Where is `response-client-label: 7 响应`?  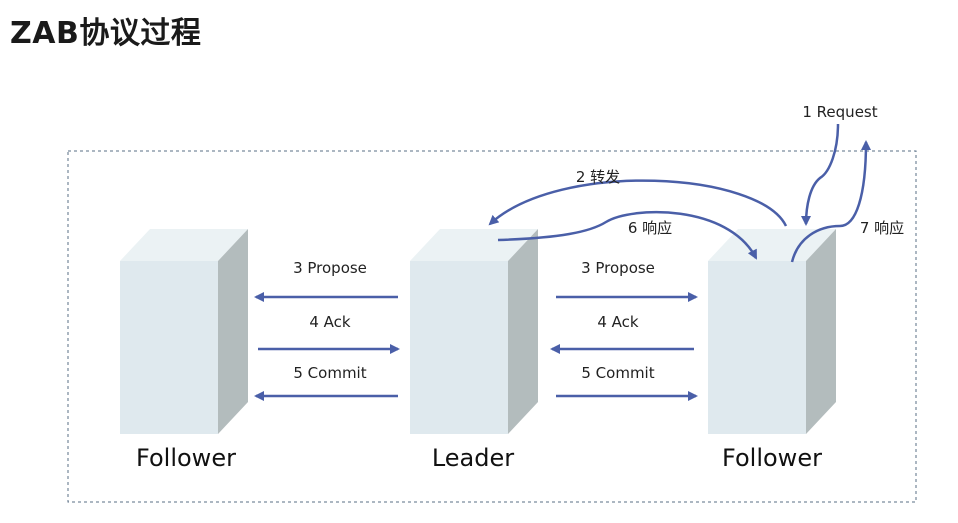
response-client-label: 7 响应 is located at coordinates (882, 228).